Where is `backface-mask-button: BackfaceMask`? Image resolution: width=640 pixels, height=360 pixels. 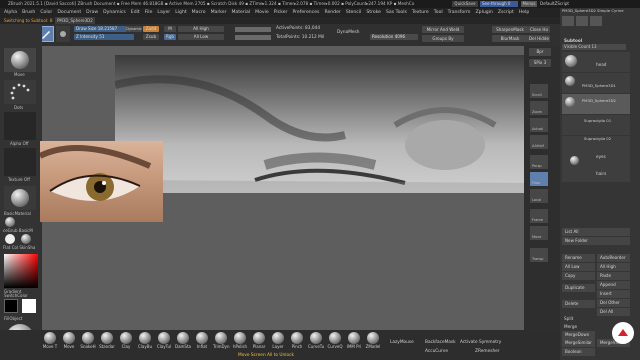
backface-mask-button: BackfaceMask is located at coordinates (440, 342).